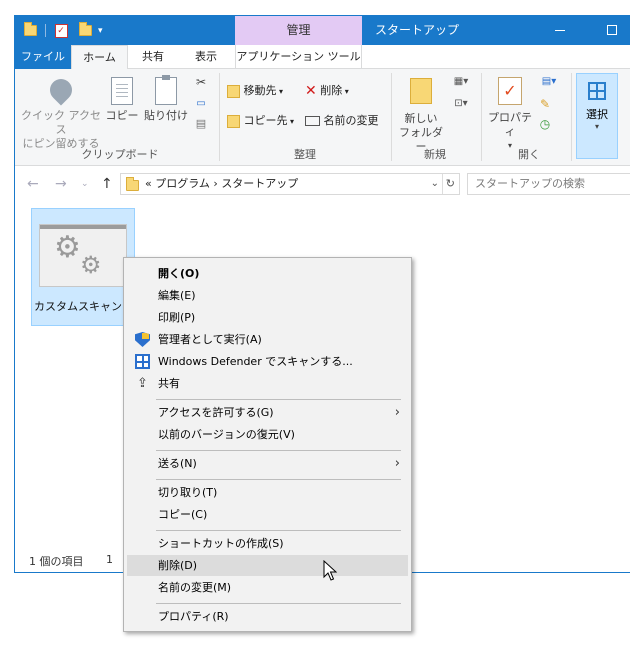  I want to click on batch-file-thumbnail: ⚙ ⚙, so click(83, 255).